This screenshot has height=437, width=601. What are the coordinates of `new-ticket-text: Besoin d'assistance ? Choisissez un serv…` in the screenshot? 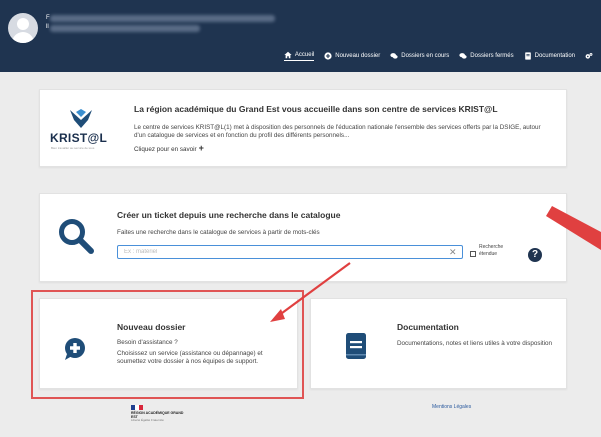 It's located at (202, 352).